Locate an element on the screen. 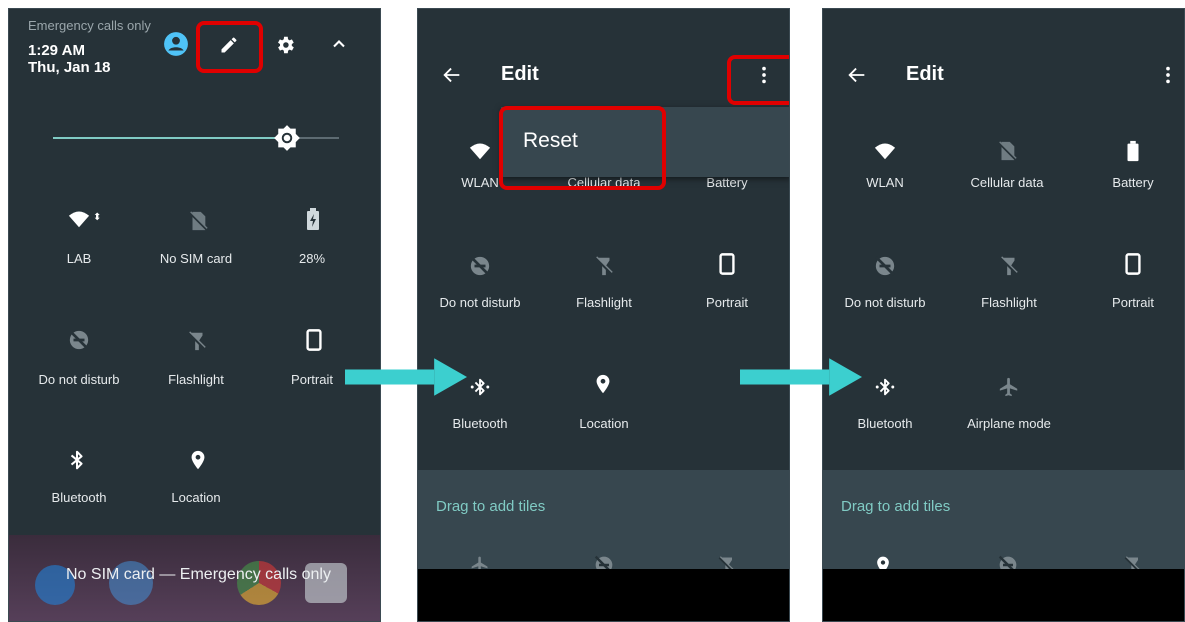 Image resolution: width=1185 pixels, height=622 pixels. collapse-chevron-icon is located at coordinates (339, 44).